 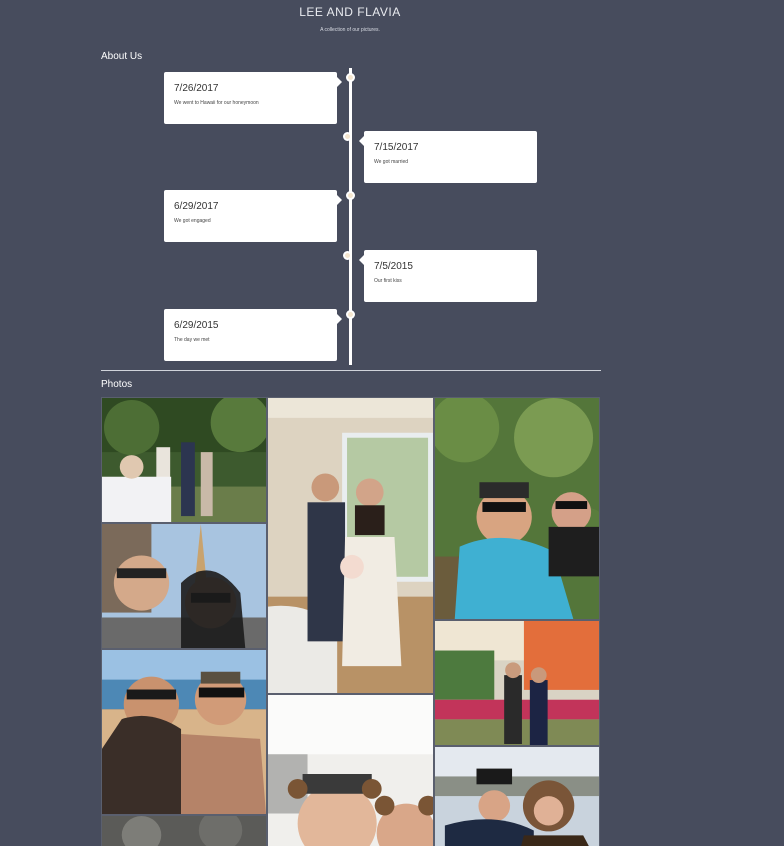 I want to click on timeline-event: 7/5/2015 Our first kiss, so click(x=448, y=276).